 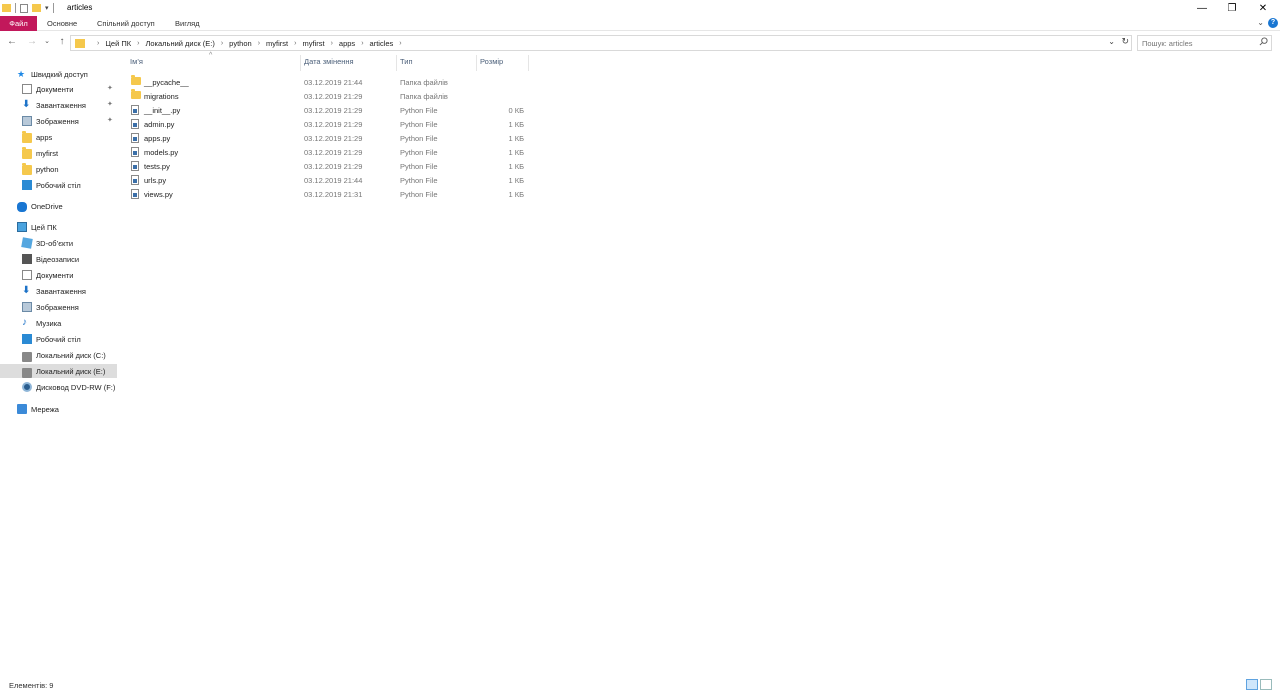 What do you see at coordinates (47, 275) in the screenshot?
I see `nav-item-pc-documents: Документи` at bounding box center [47, 275].